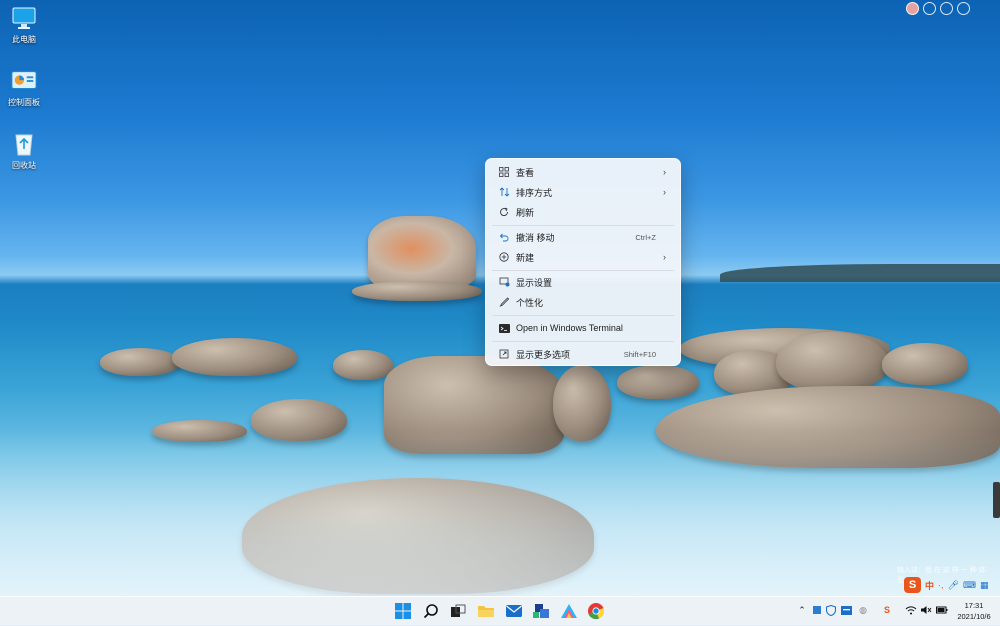  Describe the element at coordinates (530, 302) in the screenshot. I see `menu-item-label: 个性化` at that location.